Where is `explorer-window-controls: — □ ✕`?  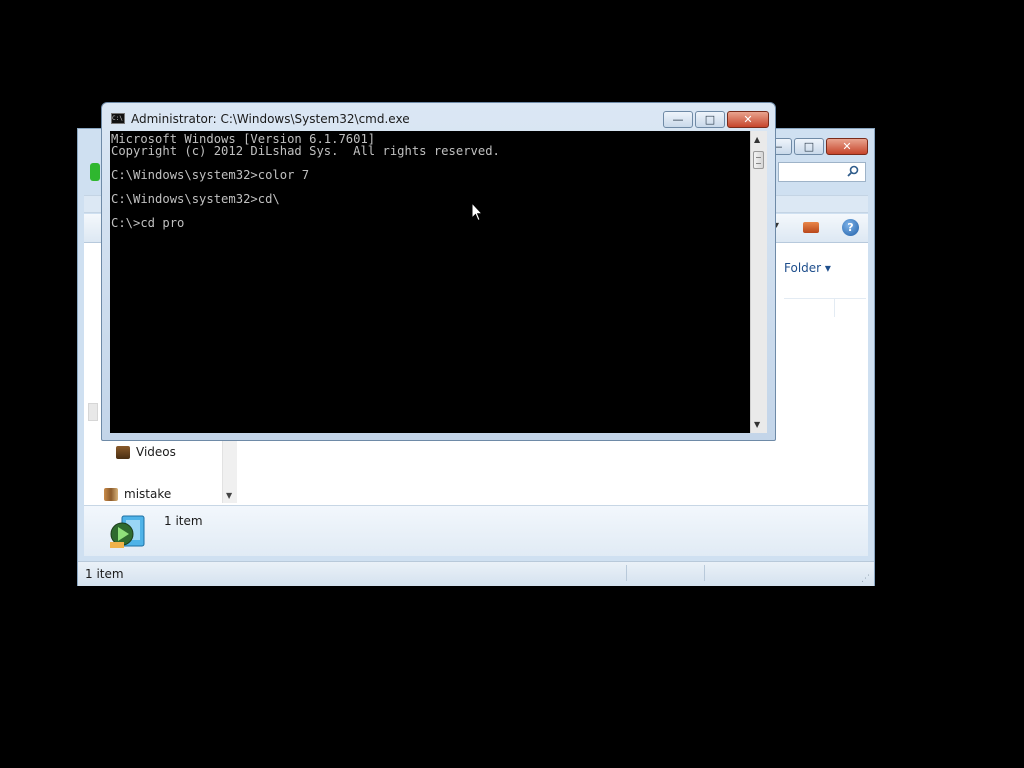
explorer-window-controls: — □ ✕ is located at coordinates (815, 146).